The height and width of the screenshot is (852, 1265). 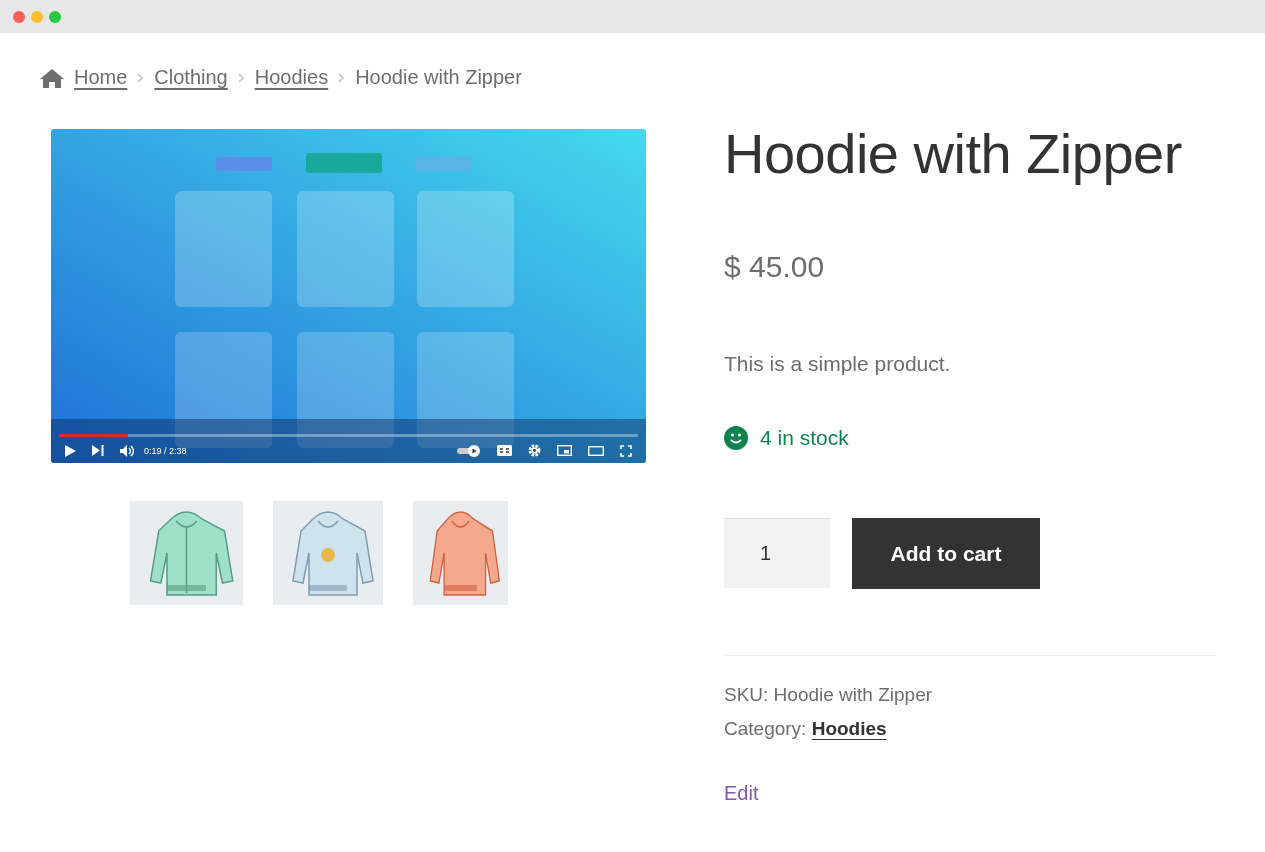 What do you see at coordinates (101, 77) in the screenshot?
I see `breadcrumb-link: Home` at bounding box center [101, 77].